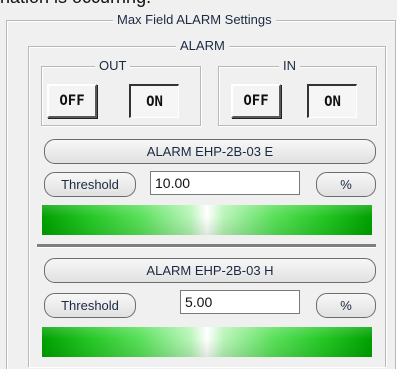  What do you see at coordinates (113, 66) in the screenshot?
I see `out-group-title: OUT` at bounding box center [113, 66].